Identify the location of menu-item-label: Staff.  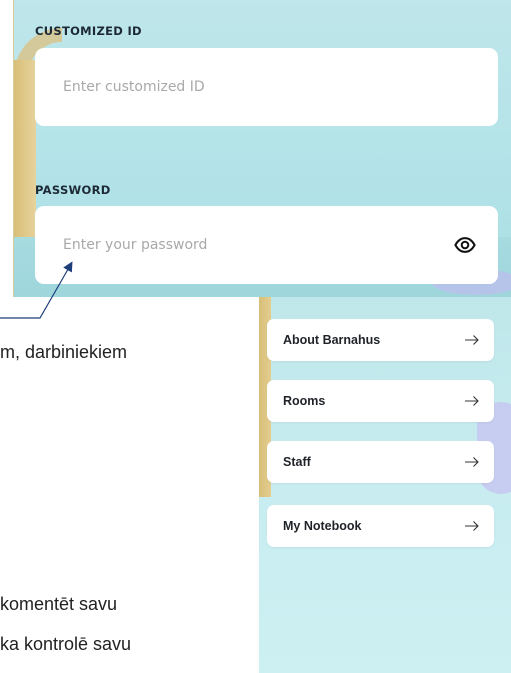
(297, 462).